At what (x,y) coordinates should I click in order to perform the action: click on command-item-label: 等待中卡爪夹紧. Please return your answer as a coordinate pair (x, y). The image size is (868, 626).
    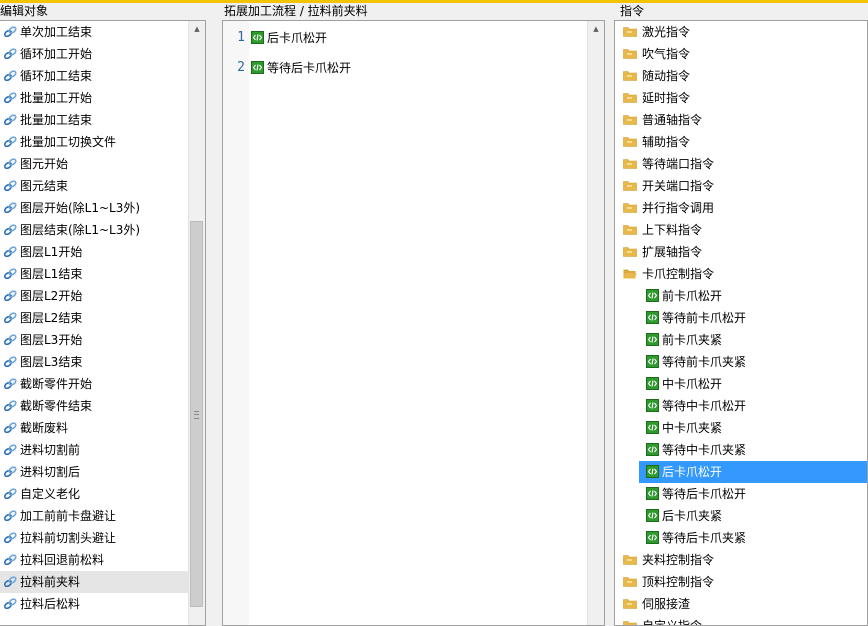
    Looking at the image, I should click on (704, 450).